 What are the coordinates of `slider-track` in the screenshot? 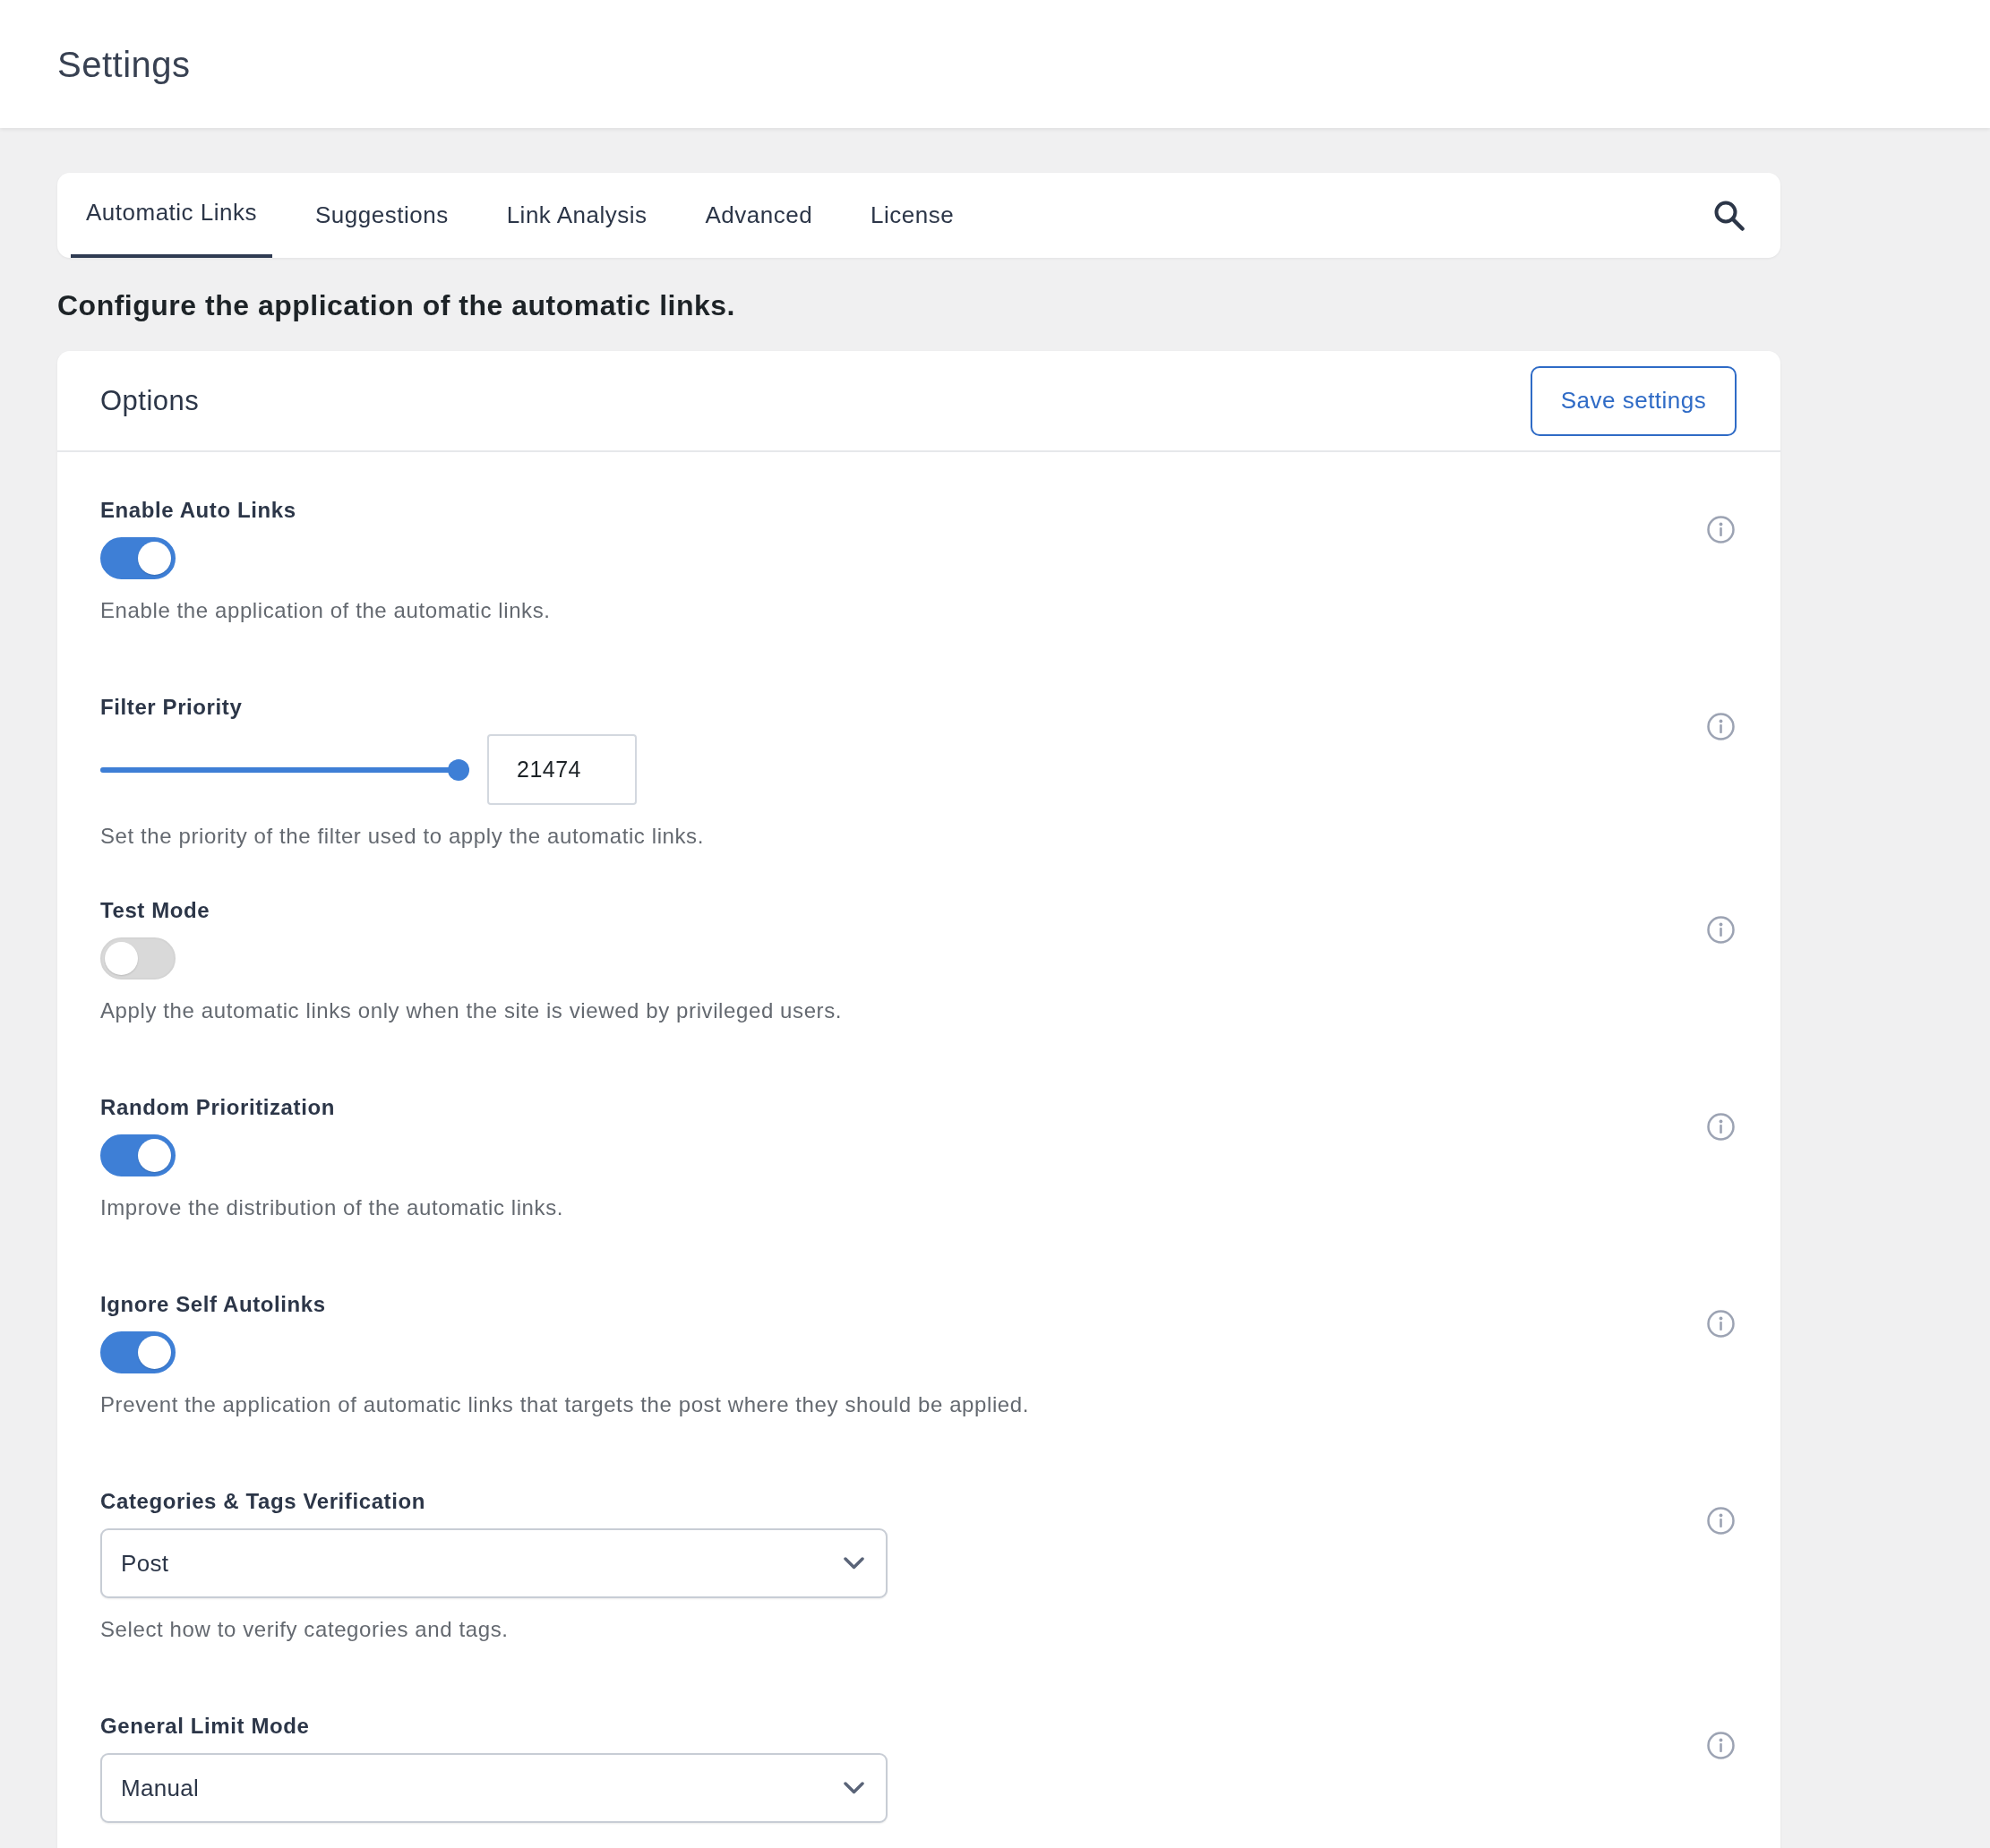 It's located at (284, 769).